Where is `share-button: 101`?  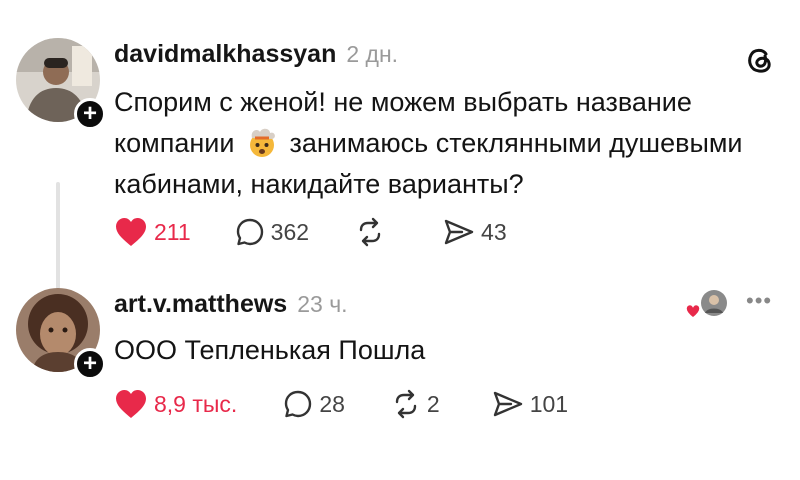
share-button: 101 is located at coordinates (530, 404).